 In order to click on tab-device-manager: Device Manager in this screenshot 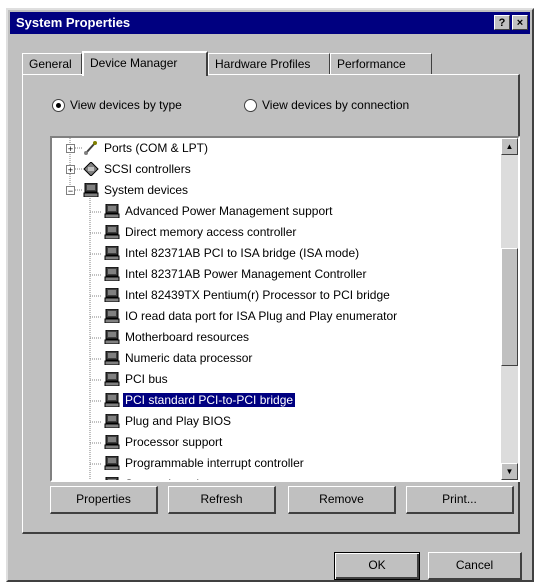, I will do `click(145, 63)`.